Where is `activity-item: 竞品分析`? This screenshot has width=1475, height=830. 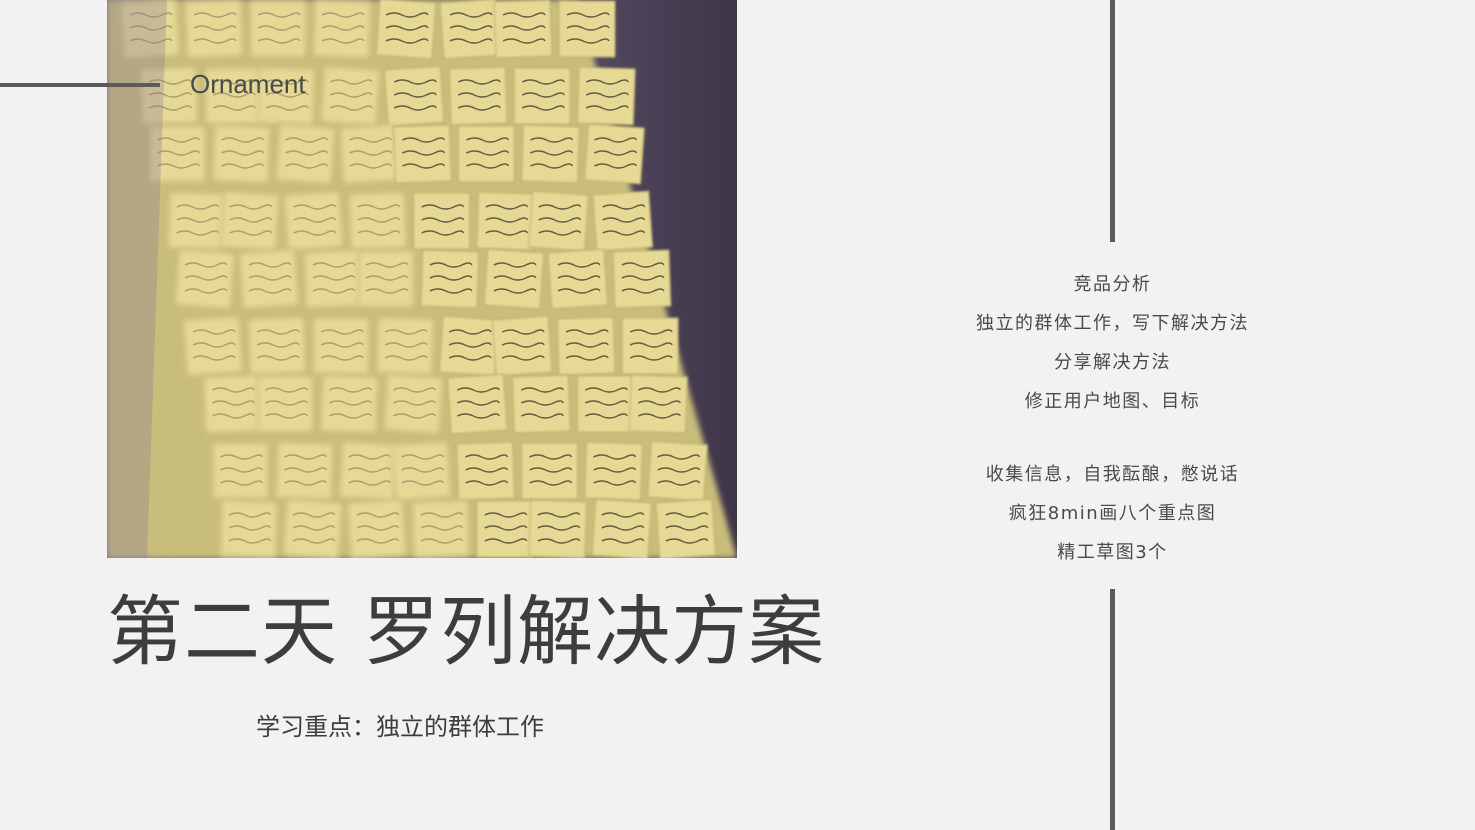 activity-item: 竞品分析 is located at coordinates (1112, 284).